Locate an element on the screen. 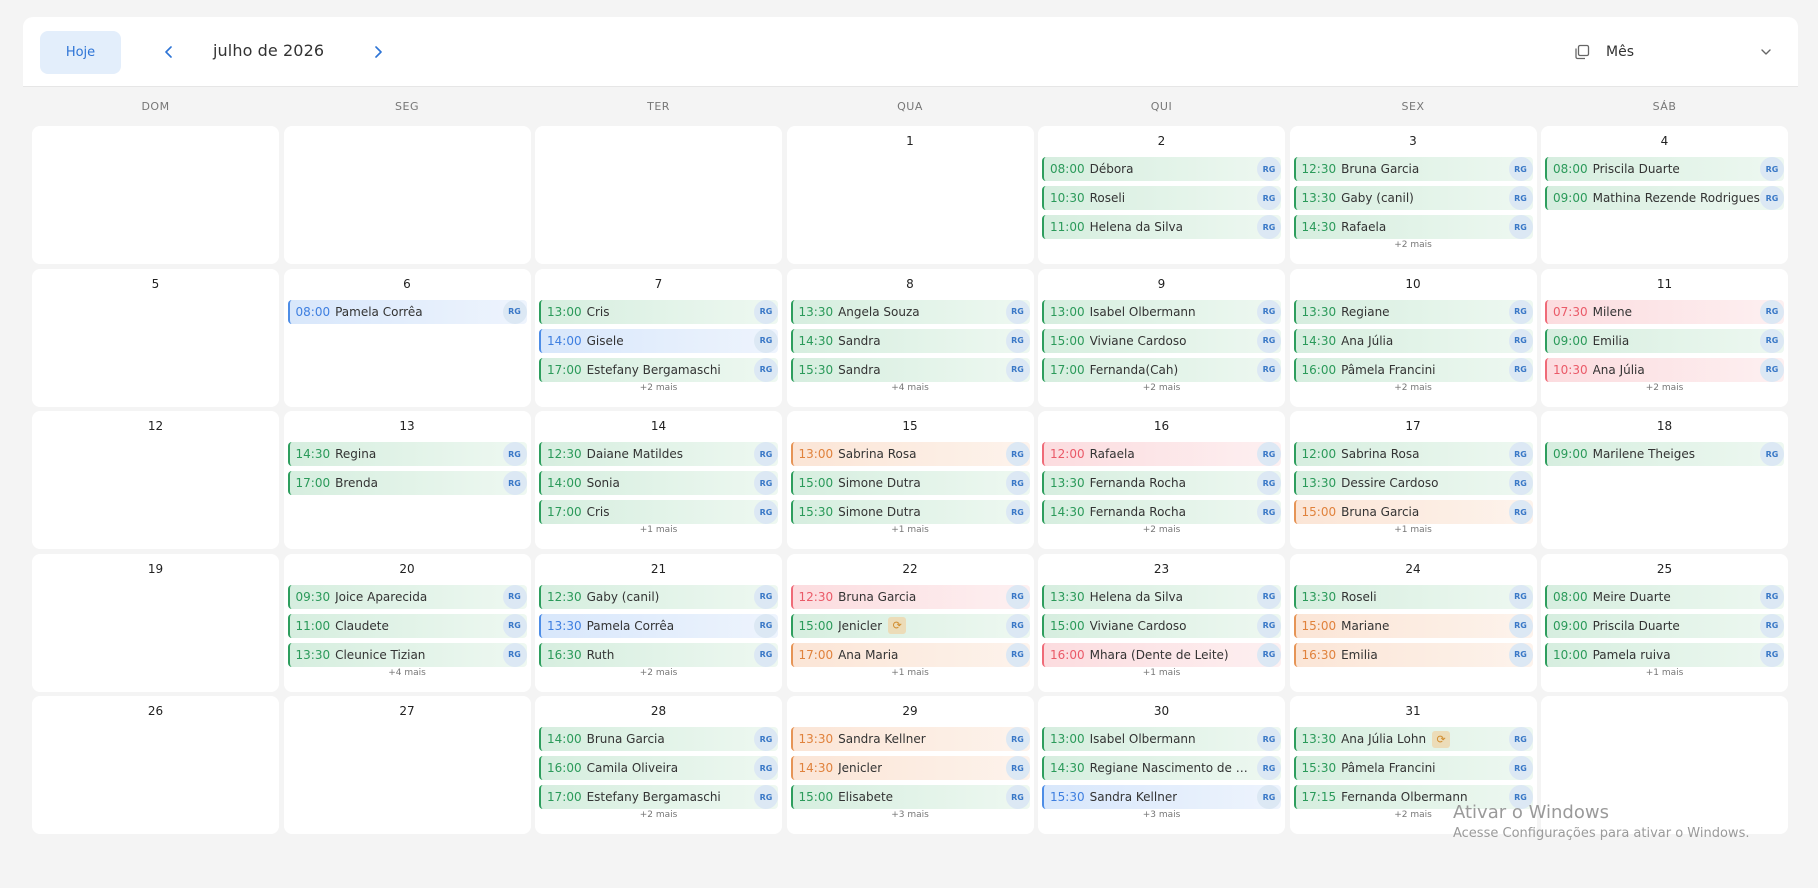  calendar-event: 14:00 Bruna Garcia RG is located at coordinates (658, 739).